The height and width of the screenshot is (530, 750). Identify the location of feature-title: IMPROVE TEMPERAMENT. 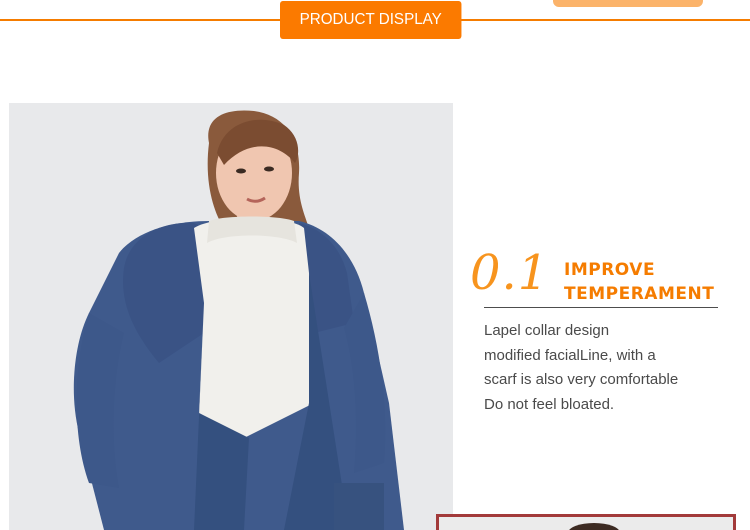
(639, 282).